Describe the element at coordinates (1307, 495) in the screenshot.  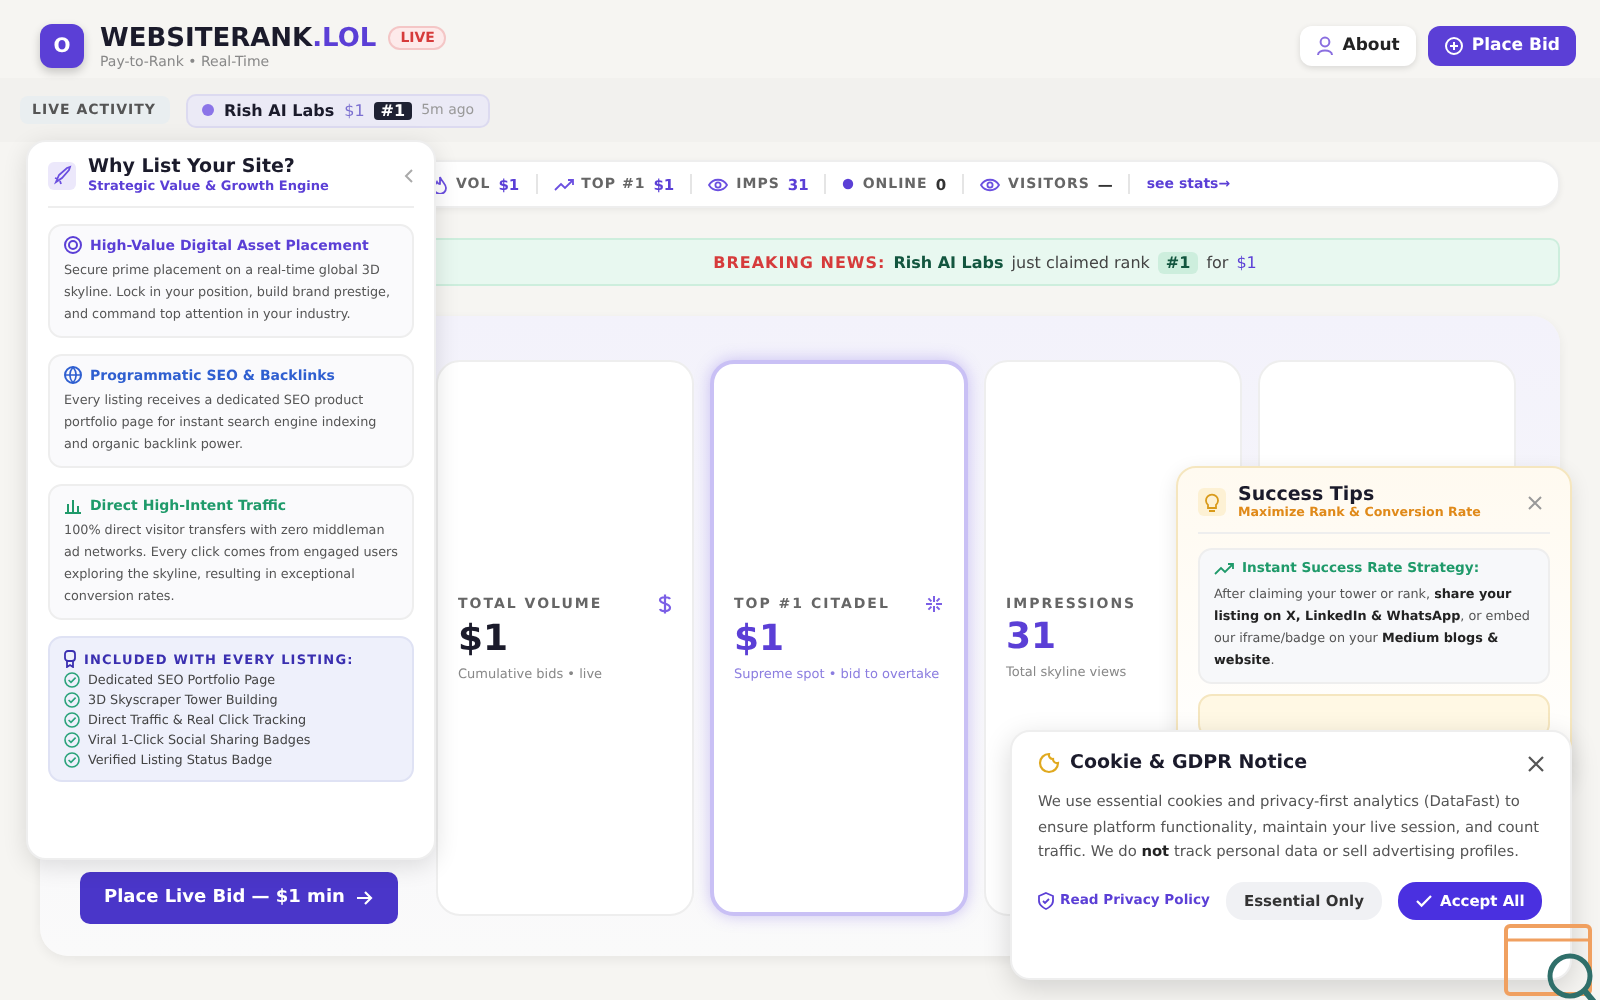
I see `tips-title: Success Tips` at that location.